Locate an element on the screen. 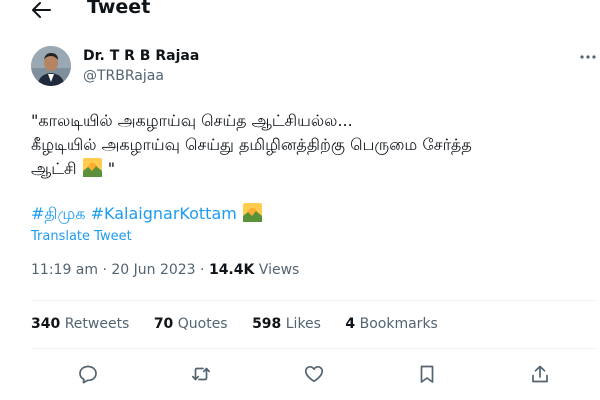  bookmark-icon is located at coordinates (427, 374).